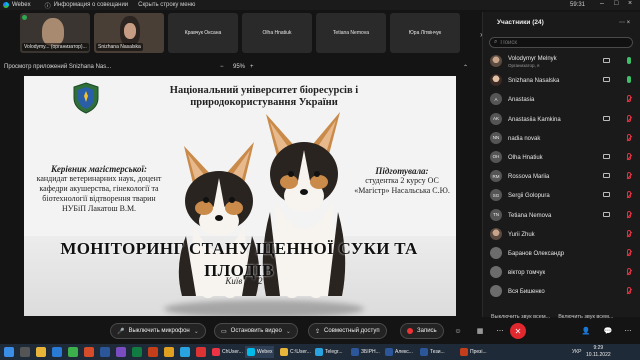 The image size is (640, 360). I want to click on video-thumbnail: Tetiana Nemova, so click(351, 33).